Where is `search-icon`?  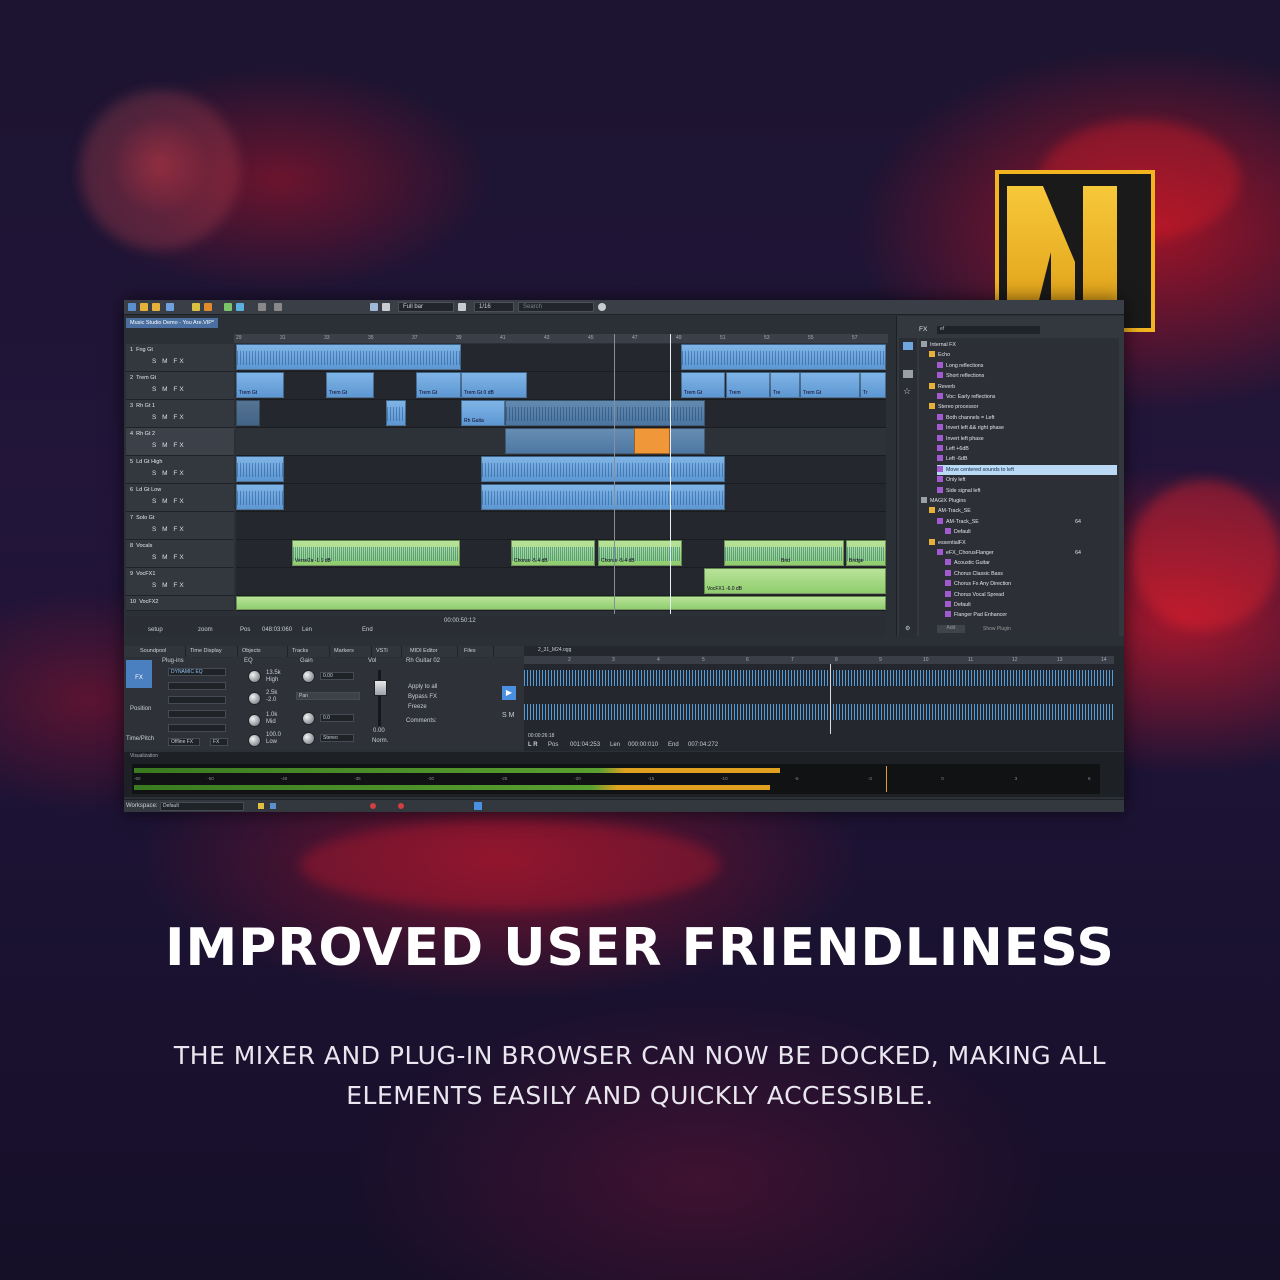 search-icon is located at coordinates (602, 307).